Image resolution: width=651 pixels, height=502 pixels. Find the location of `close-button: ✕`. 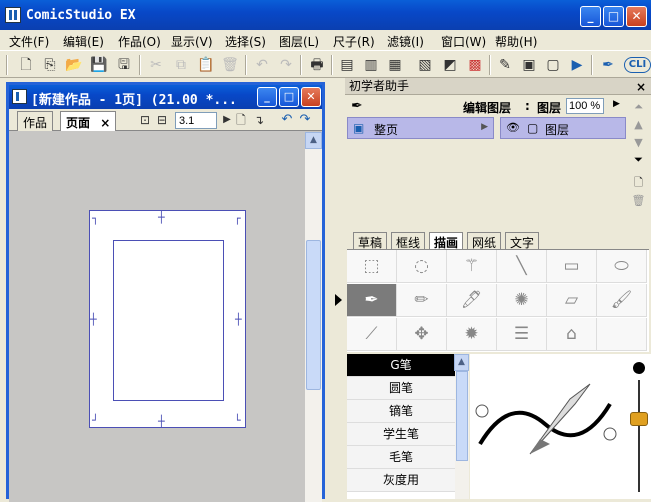

close-button: ✕ is located at coordinates (636, 16).